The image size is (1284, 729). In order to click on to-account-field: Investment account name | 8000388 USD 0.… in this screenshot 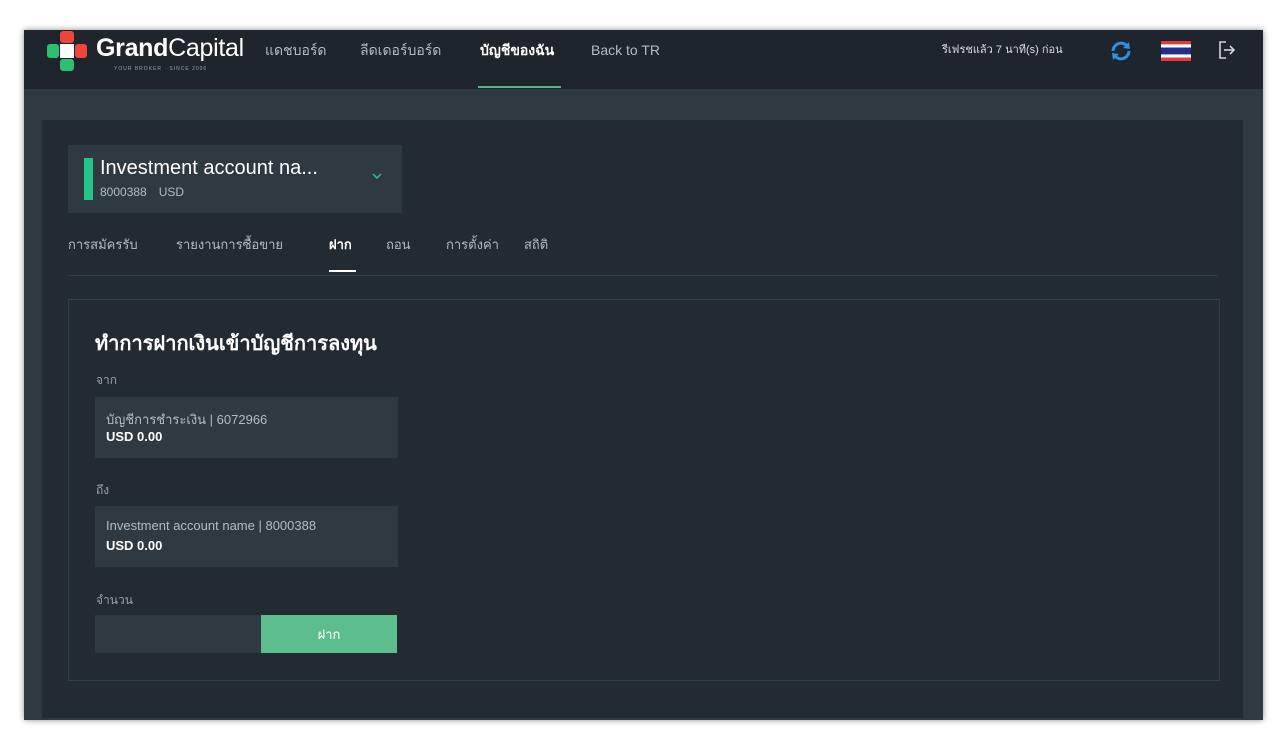, I will do `click(246, 536)`.